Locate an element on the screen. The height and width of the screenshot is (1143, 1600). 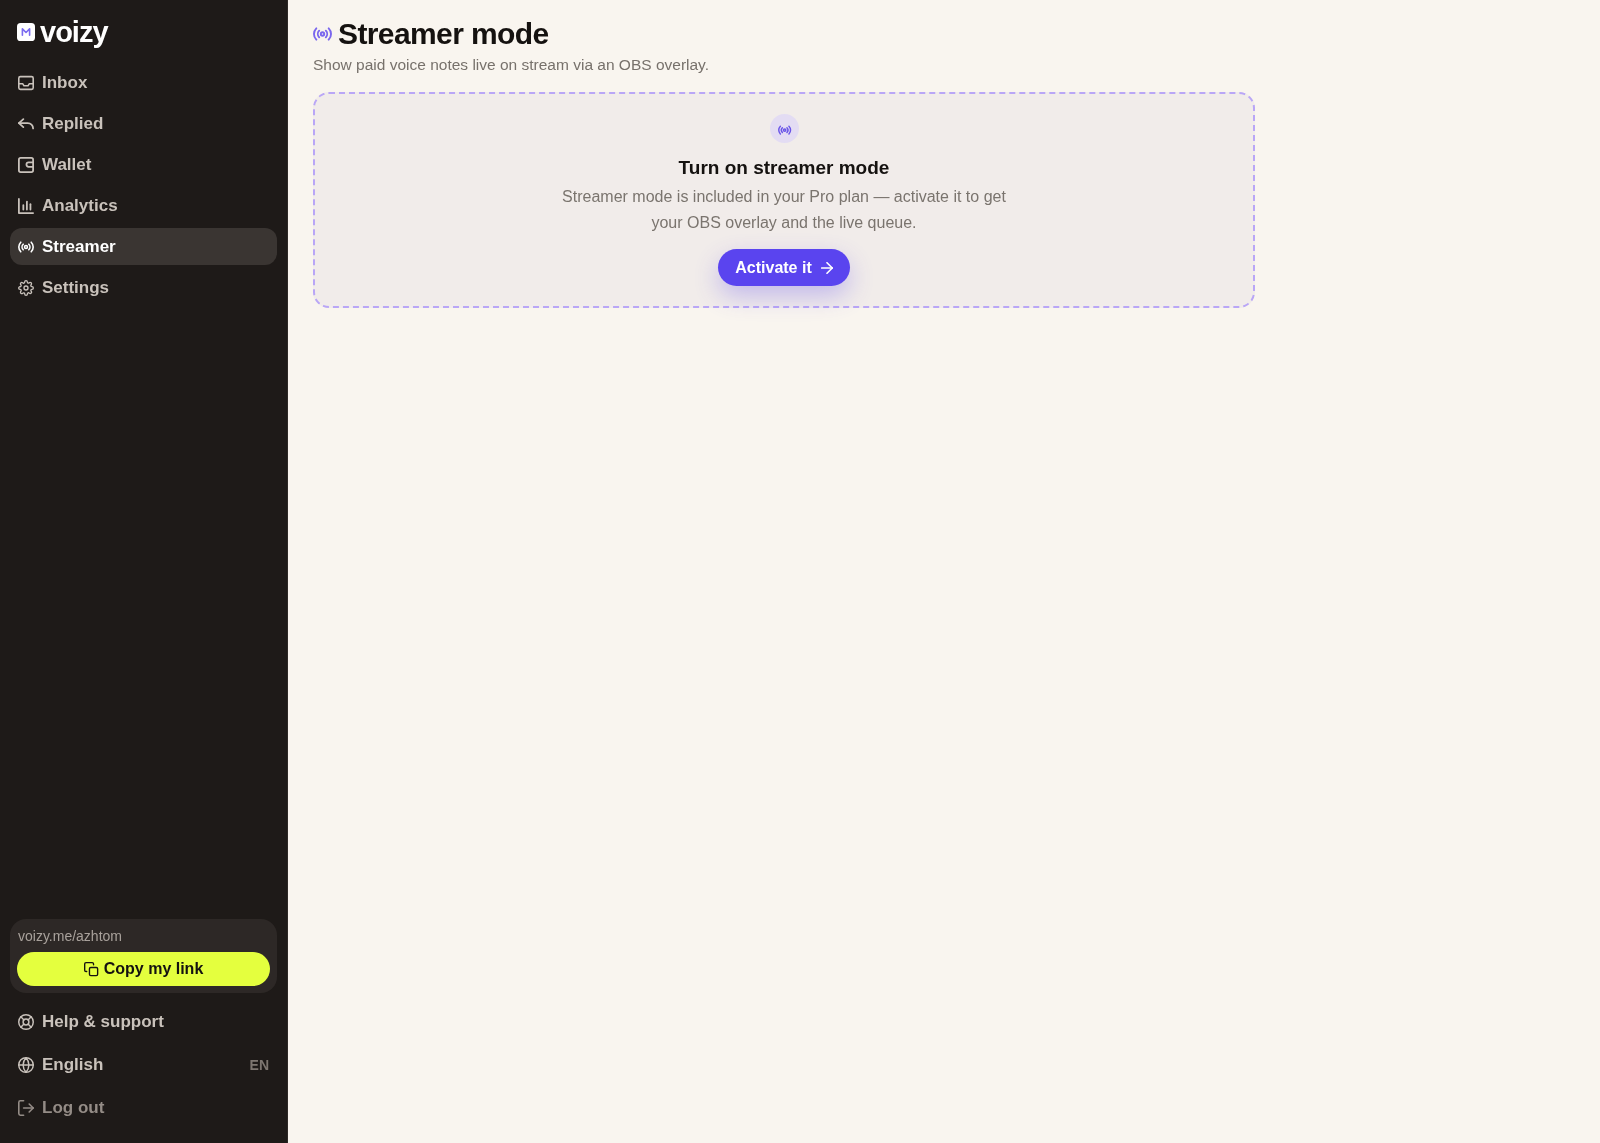
wallet-icon is located at coordinates (26, 164).